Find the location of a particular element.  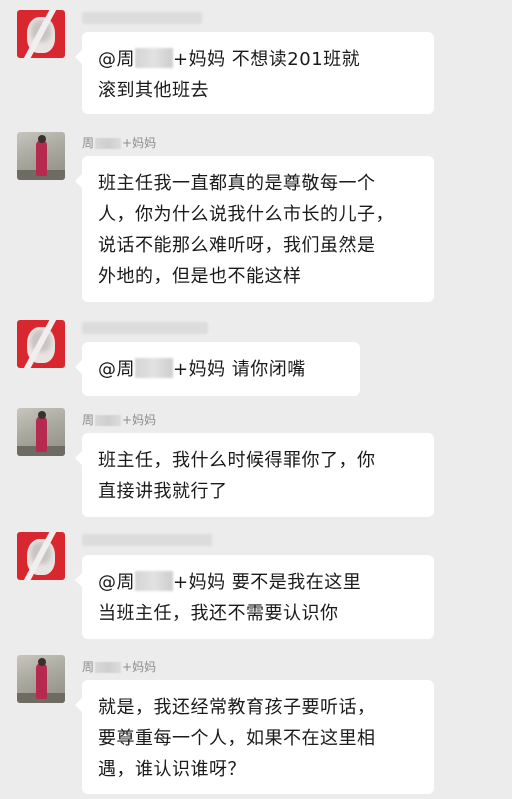

message-text: +妈妈 要不是我在这里 is located at coordinates (267, 582).